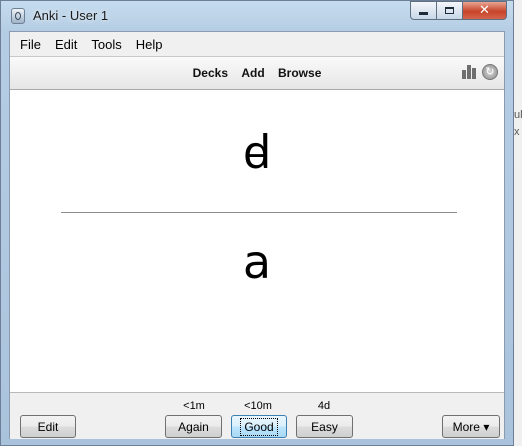  I want to click on edit-button: Edit, so click(48, 426).